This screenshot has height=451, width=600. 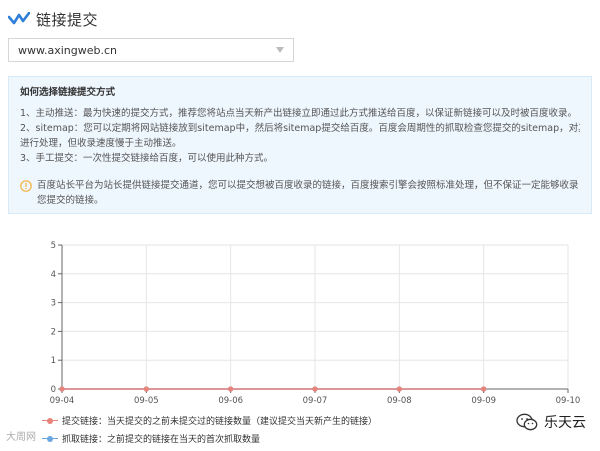 What do you see at coordinates (151, 50) in the screenshot?
I see `site-select-dropdown: www.axingweb.cn` at bounding box center [151, 50].